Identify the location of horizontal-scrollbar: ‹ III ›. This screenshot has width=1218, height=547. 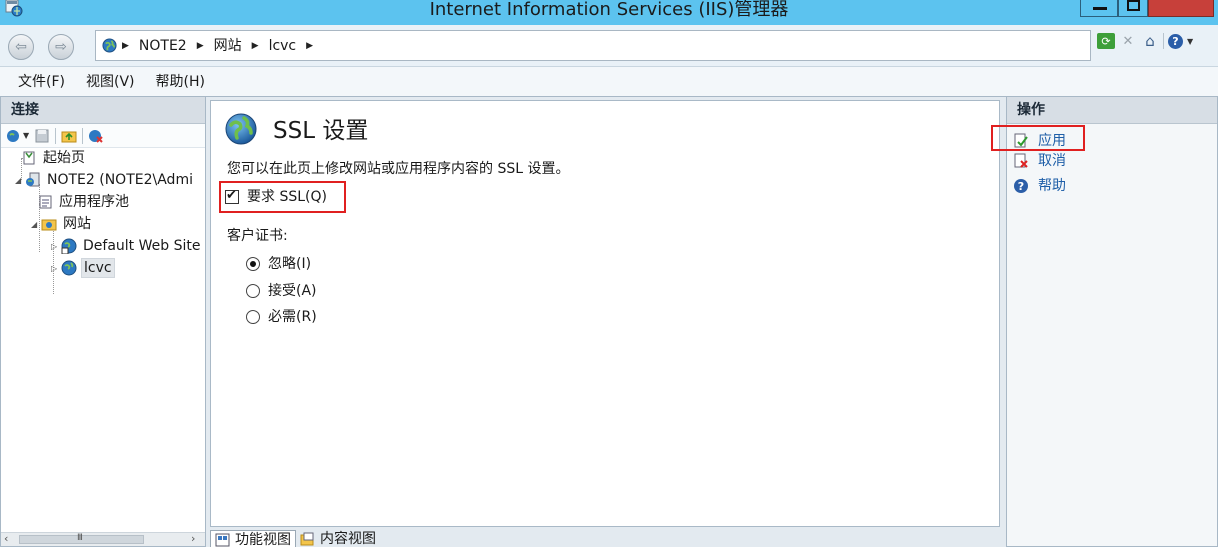
(103, 539).